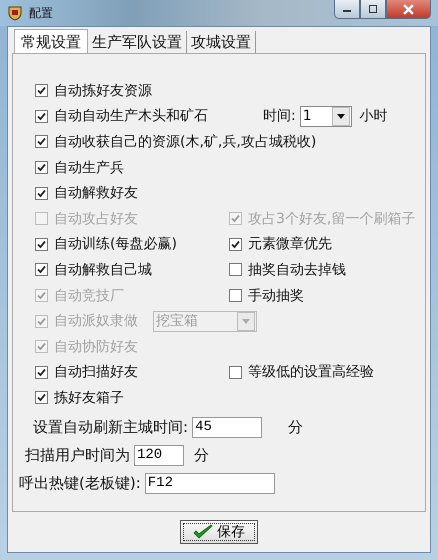  What do you see at coordinates (51, 41) in the screenshot?
I see `tab: 常规设置` at bounding box center [51, 41].